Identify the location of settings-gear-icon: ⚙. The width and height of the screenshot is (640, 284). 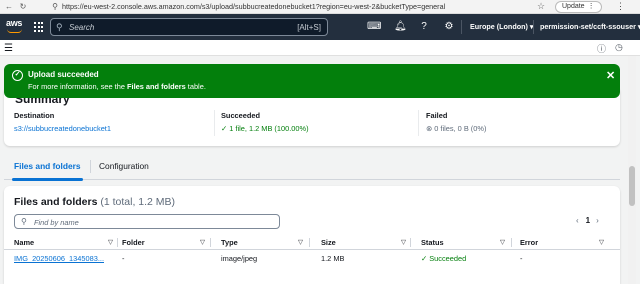
(449, 27).